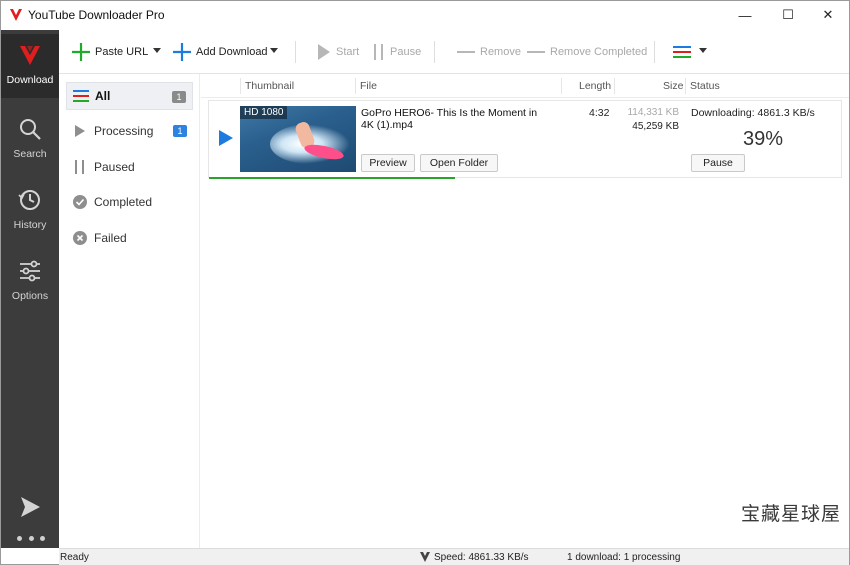  What do you see at coordinates (123, 202) in the screenshot?
I see `category-label: Completed` at bounding box center [123, 202].